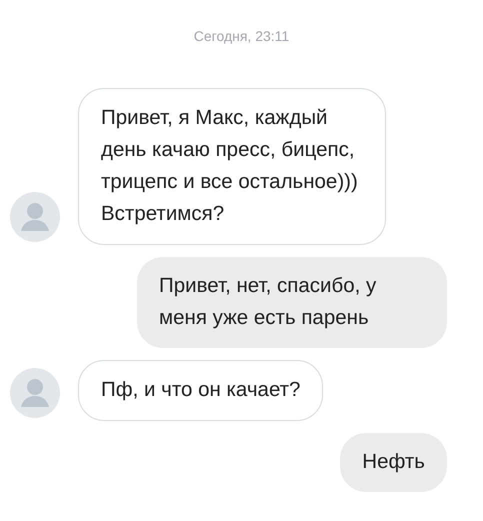  Describe the element at coordinates (201, 390) in the screenshot. I see `incoming-message: Пф, и что он качает?` at that location.